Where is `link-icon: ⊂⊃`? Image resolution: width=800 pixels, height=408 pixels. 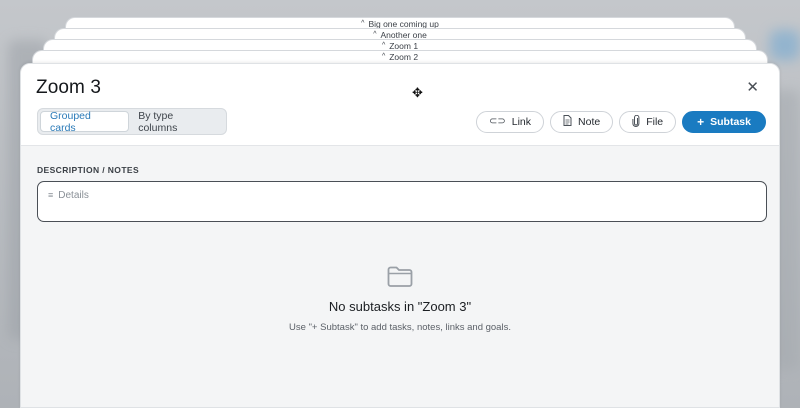 link-icon: ⊂⊃ is located at coordinates (497, 121).